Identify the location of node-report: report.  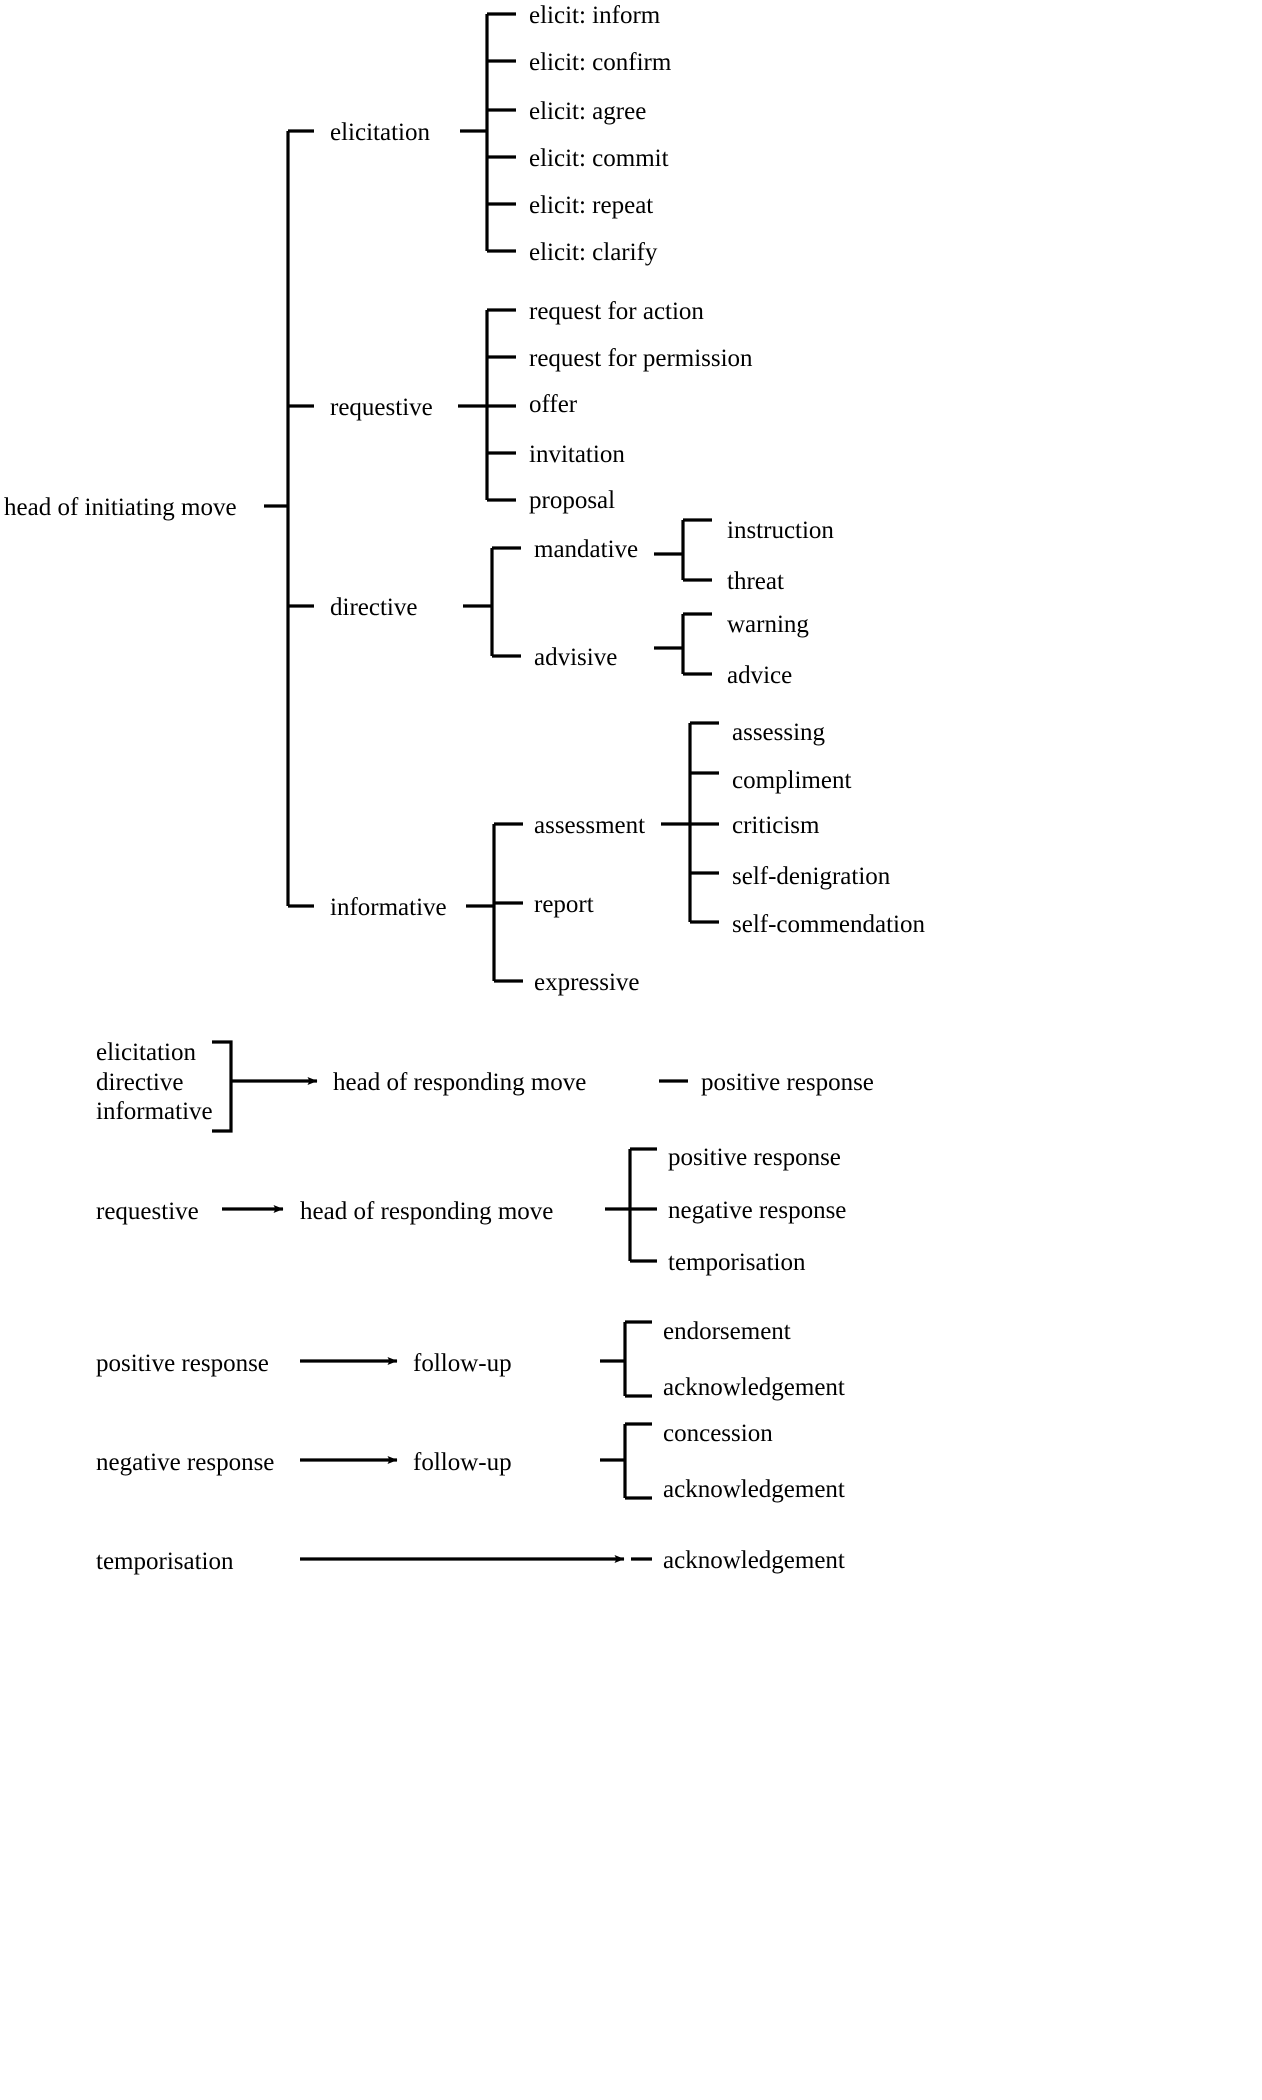
(564, 904).